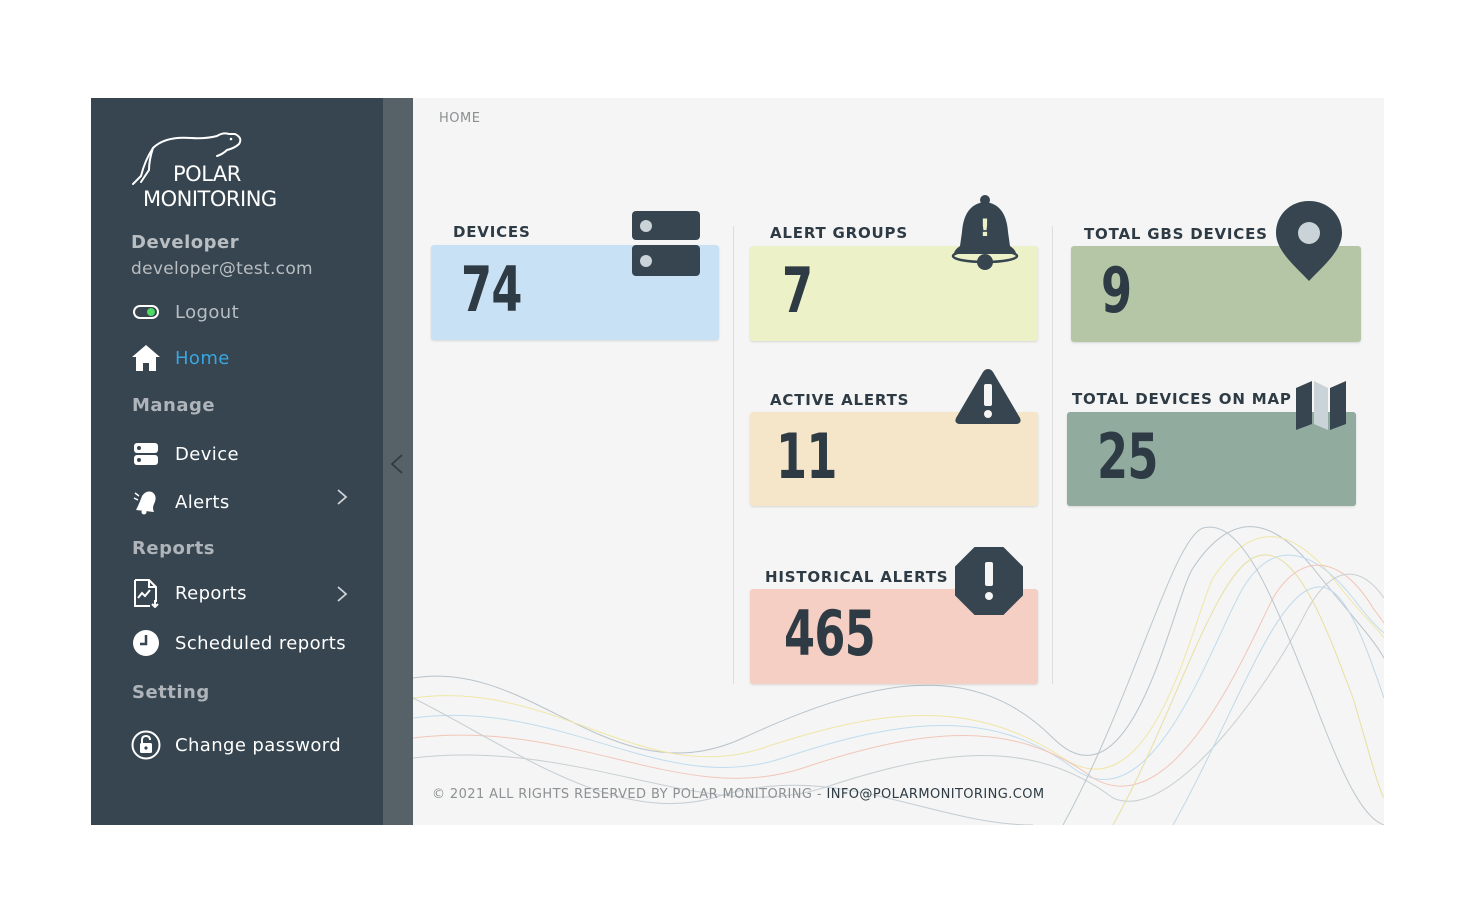 The width and height of the screenshot is (1475, 924). What do you see at coordinates (146, 593) in the screenshot?
I see `report-chart-icon` at bounding box center [146, 593].